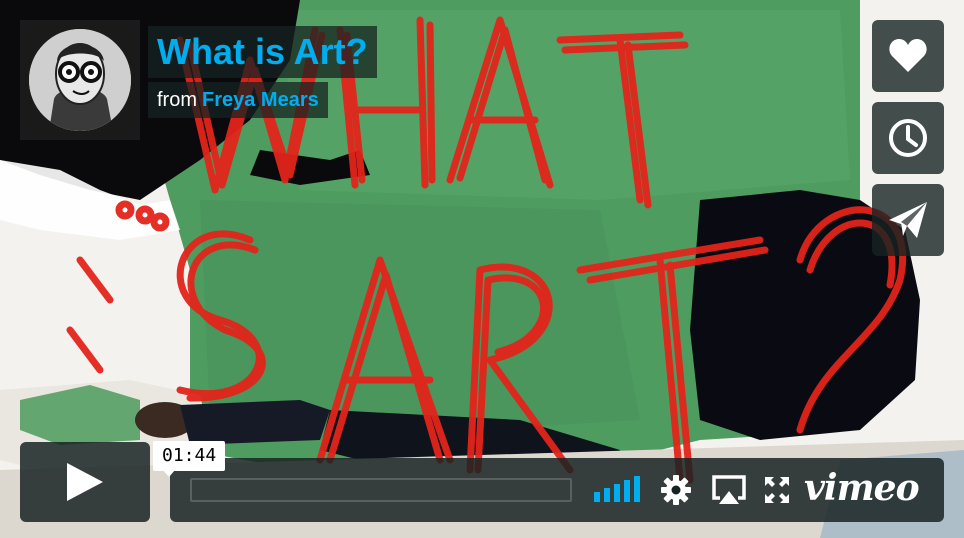  Describe the element at coordinates (189, 459) in the screenshot. I see `timecode-tooltip: 01:44` at that location.